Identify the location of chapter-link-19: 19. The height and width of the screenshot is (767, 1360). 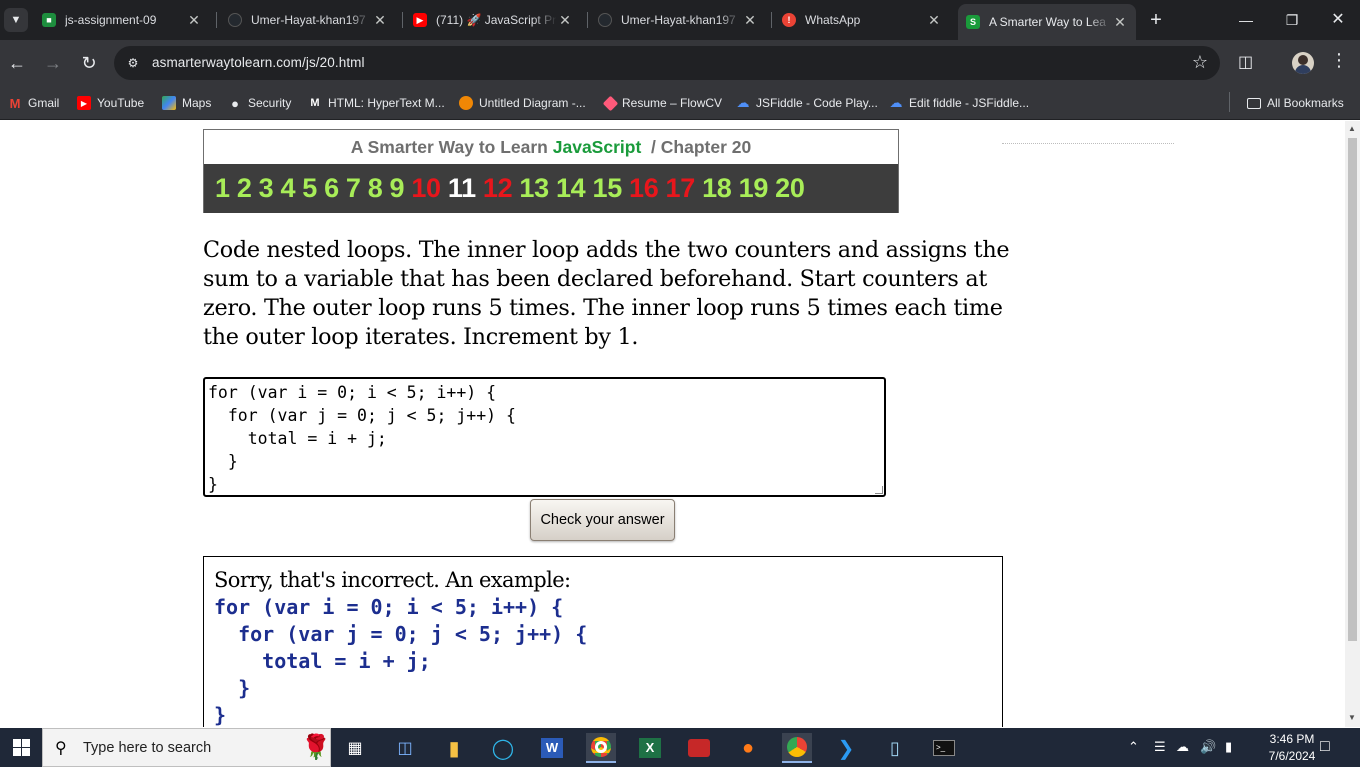
(754, 188).